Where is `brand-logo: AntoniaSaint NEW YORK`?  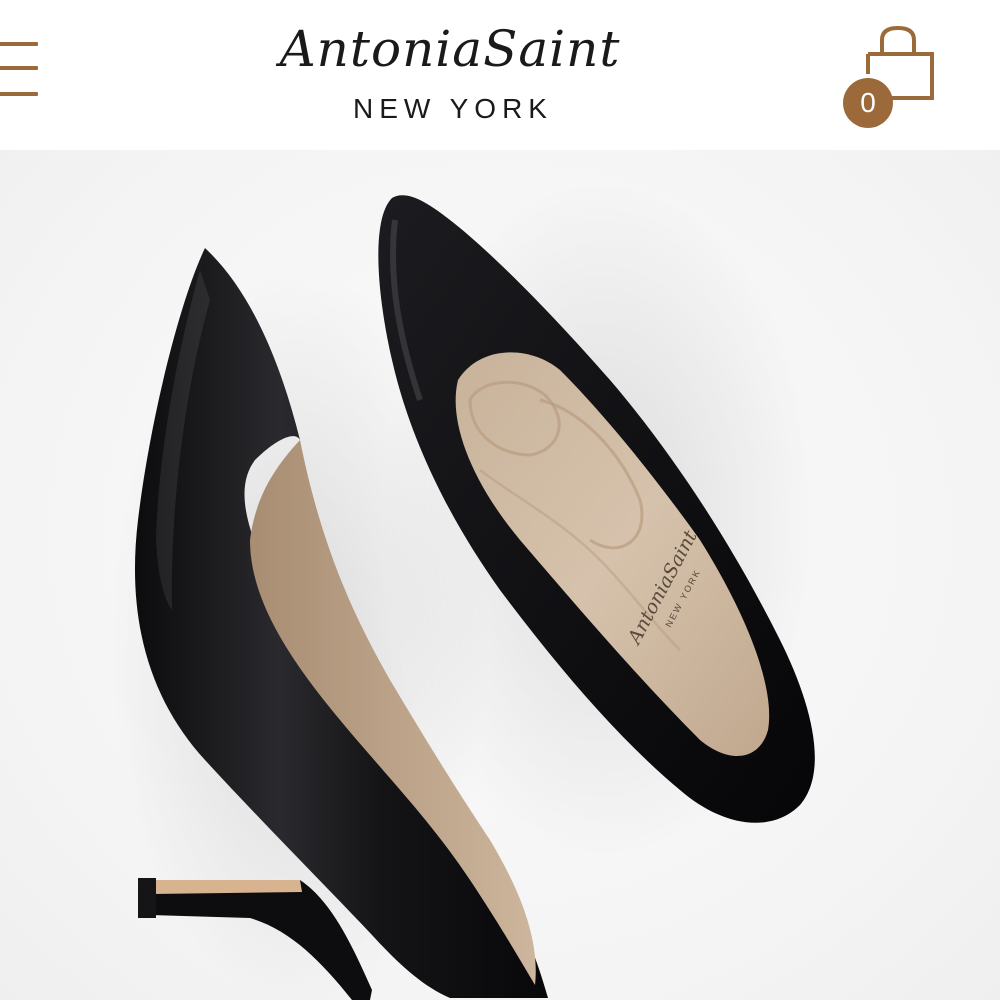
brand-logo: AntoniaSaint NEW YORK is located at coordinates (450, 70).